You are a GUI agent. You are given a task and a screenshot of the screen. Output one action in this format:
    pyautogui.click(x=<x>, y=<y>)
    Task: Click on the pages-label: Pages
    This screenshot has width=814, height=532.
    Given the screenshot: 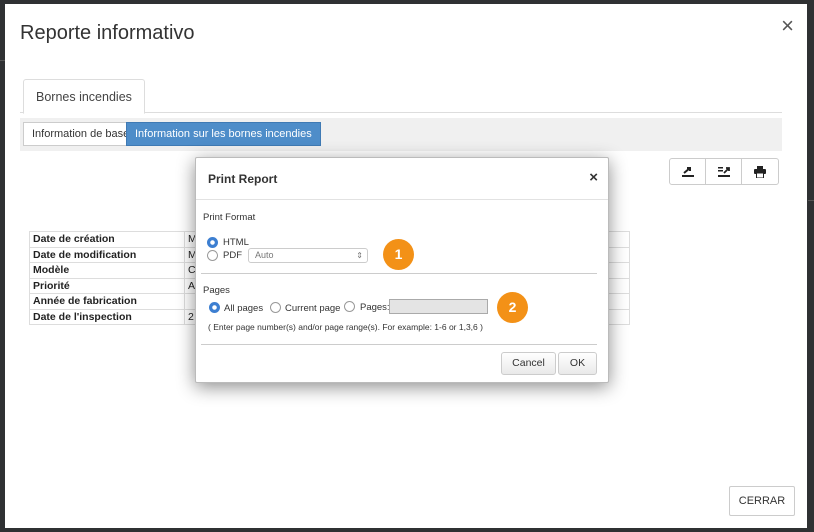 What is the action you would take?
    pyautogui.click(x=216, y=290)
    